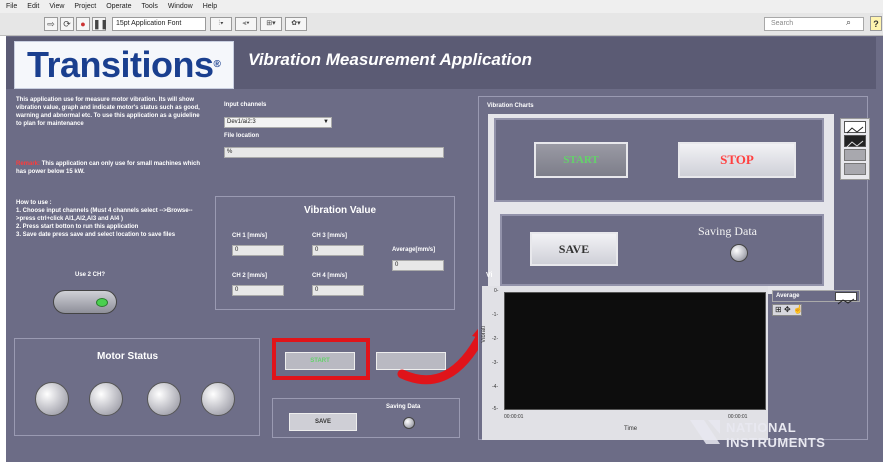 The height and width of the screenshot is (462, 883). What do you see at coordinates (418, 265) in the screenshot?
I see `average-value: 0` at bounding box center [418, 265].